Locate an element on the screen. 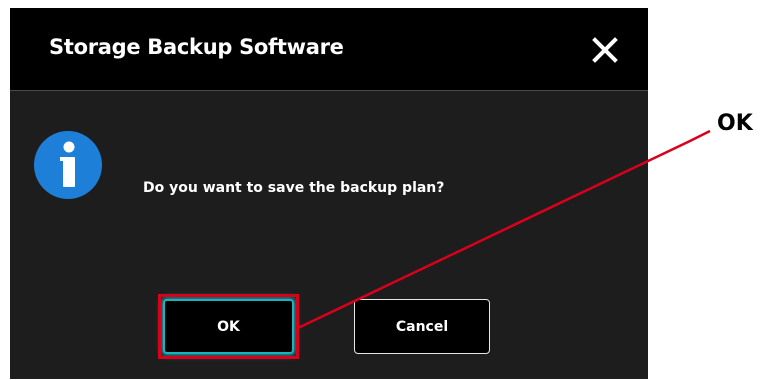 The image size is (762, 380). cancel-button-label: Cancel is located at coordinates (422, 326).